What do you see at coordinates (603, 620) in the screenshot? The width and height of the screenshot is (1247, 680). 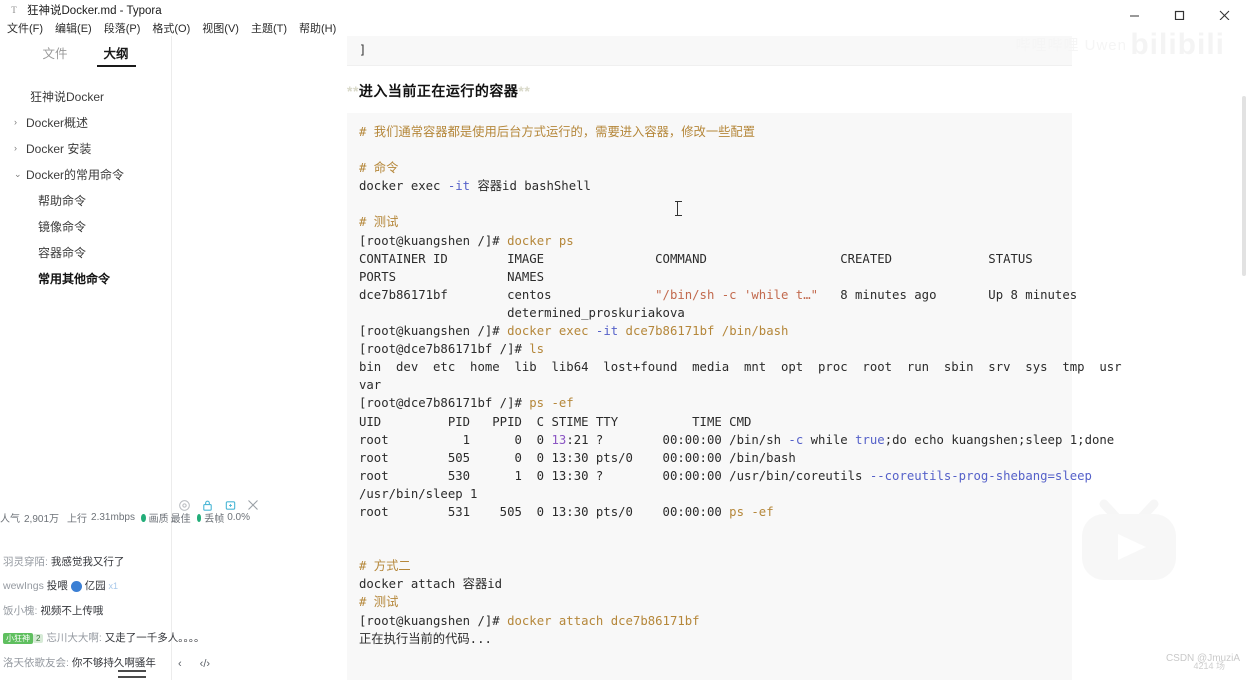 I see `code-token: docker attach dce7b86171bf` at bounding box center [603, 620].